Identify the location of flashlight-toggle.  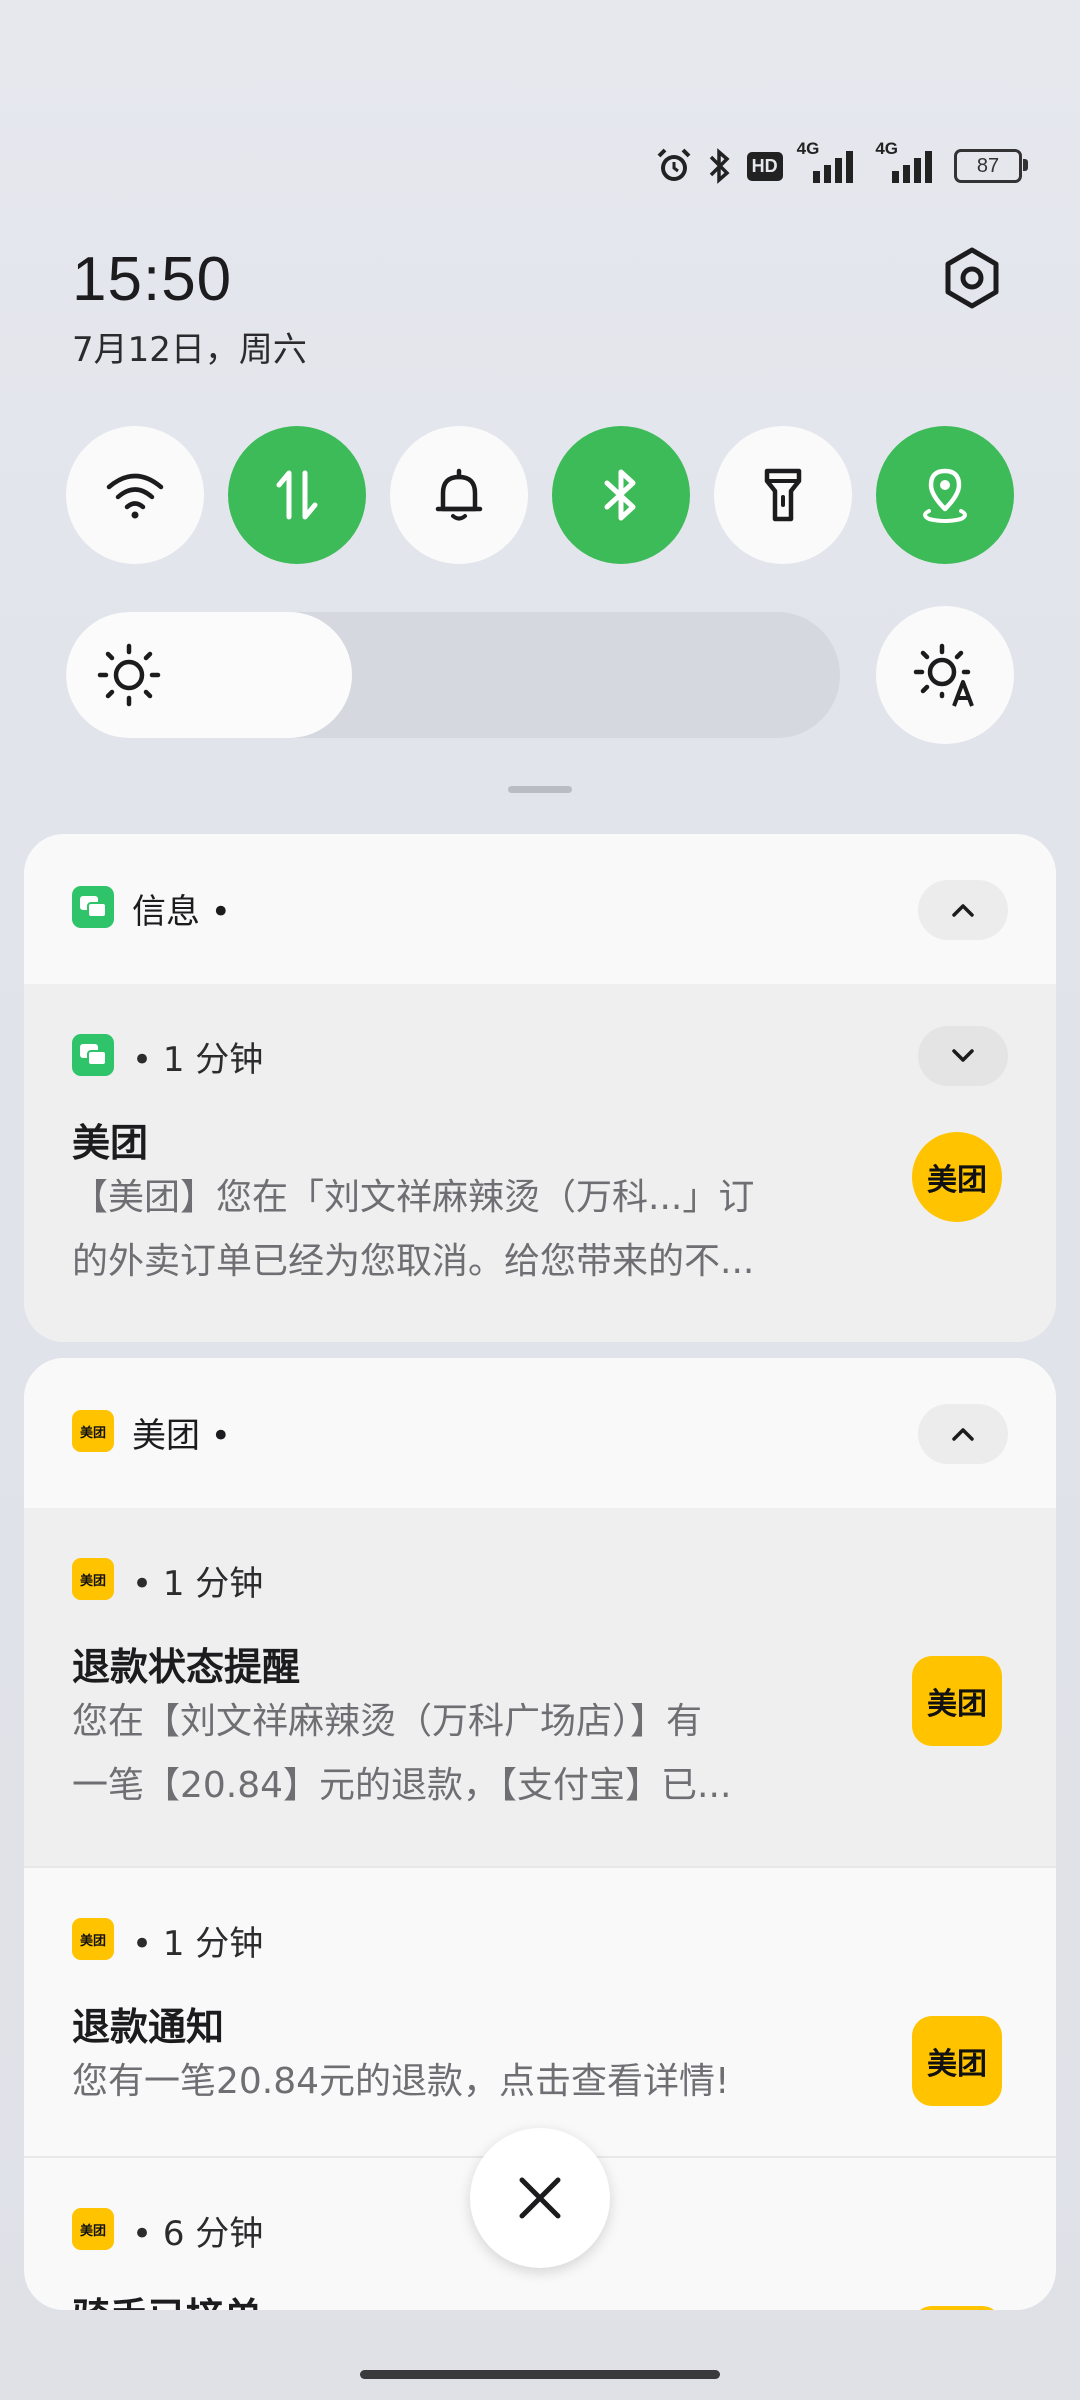
(783, 495).